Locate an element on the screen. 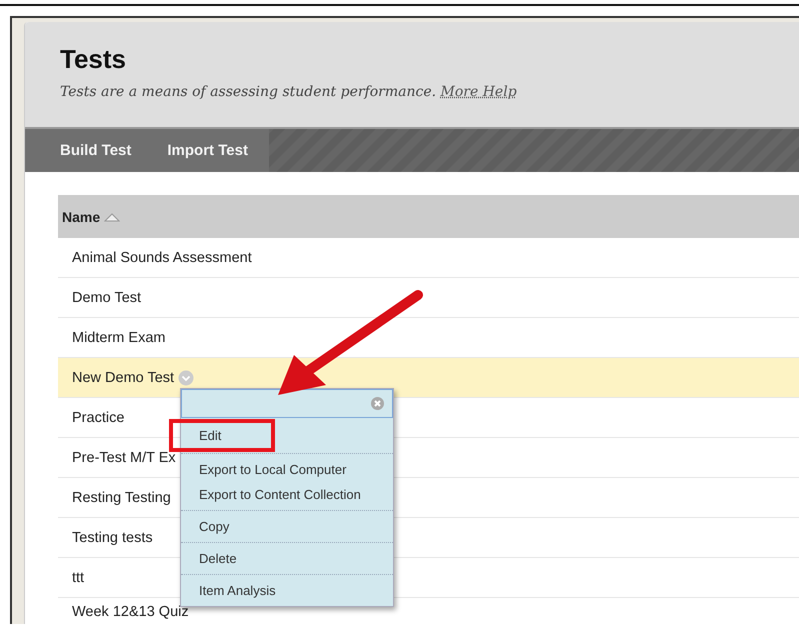  more-help-link: More Help is located at coordinates (478, 92).